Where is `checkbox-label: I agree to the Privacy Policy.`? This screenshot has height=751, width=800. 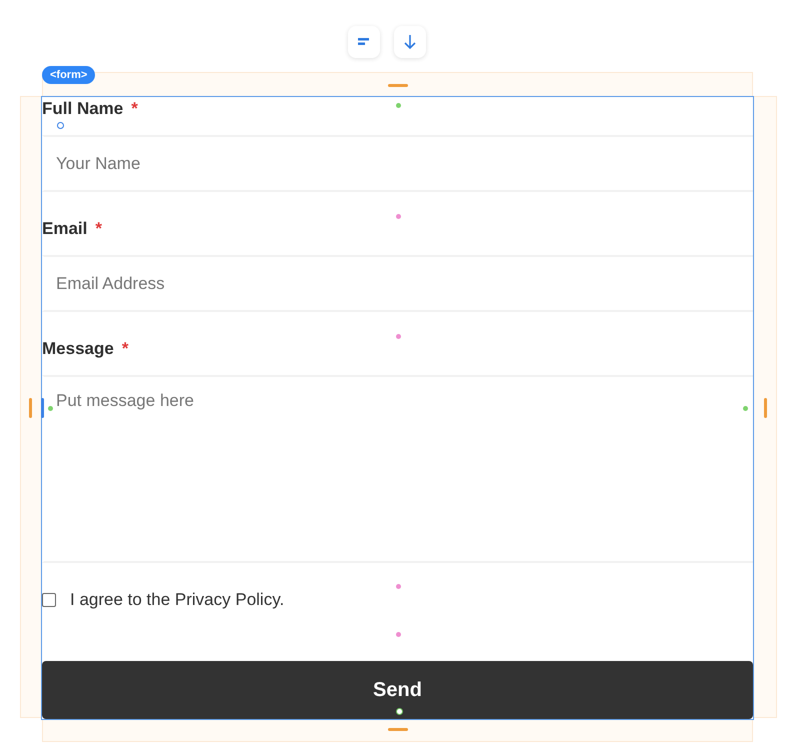 checkbox-label: I agree to the Privacy Policy. is located at coordinates (177, 600).